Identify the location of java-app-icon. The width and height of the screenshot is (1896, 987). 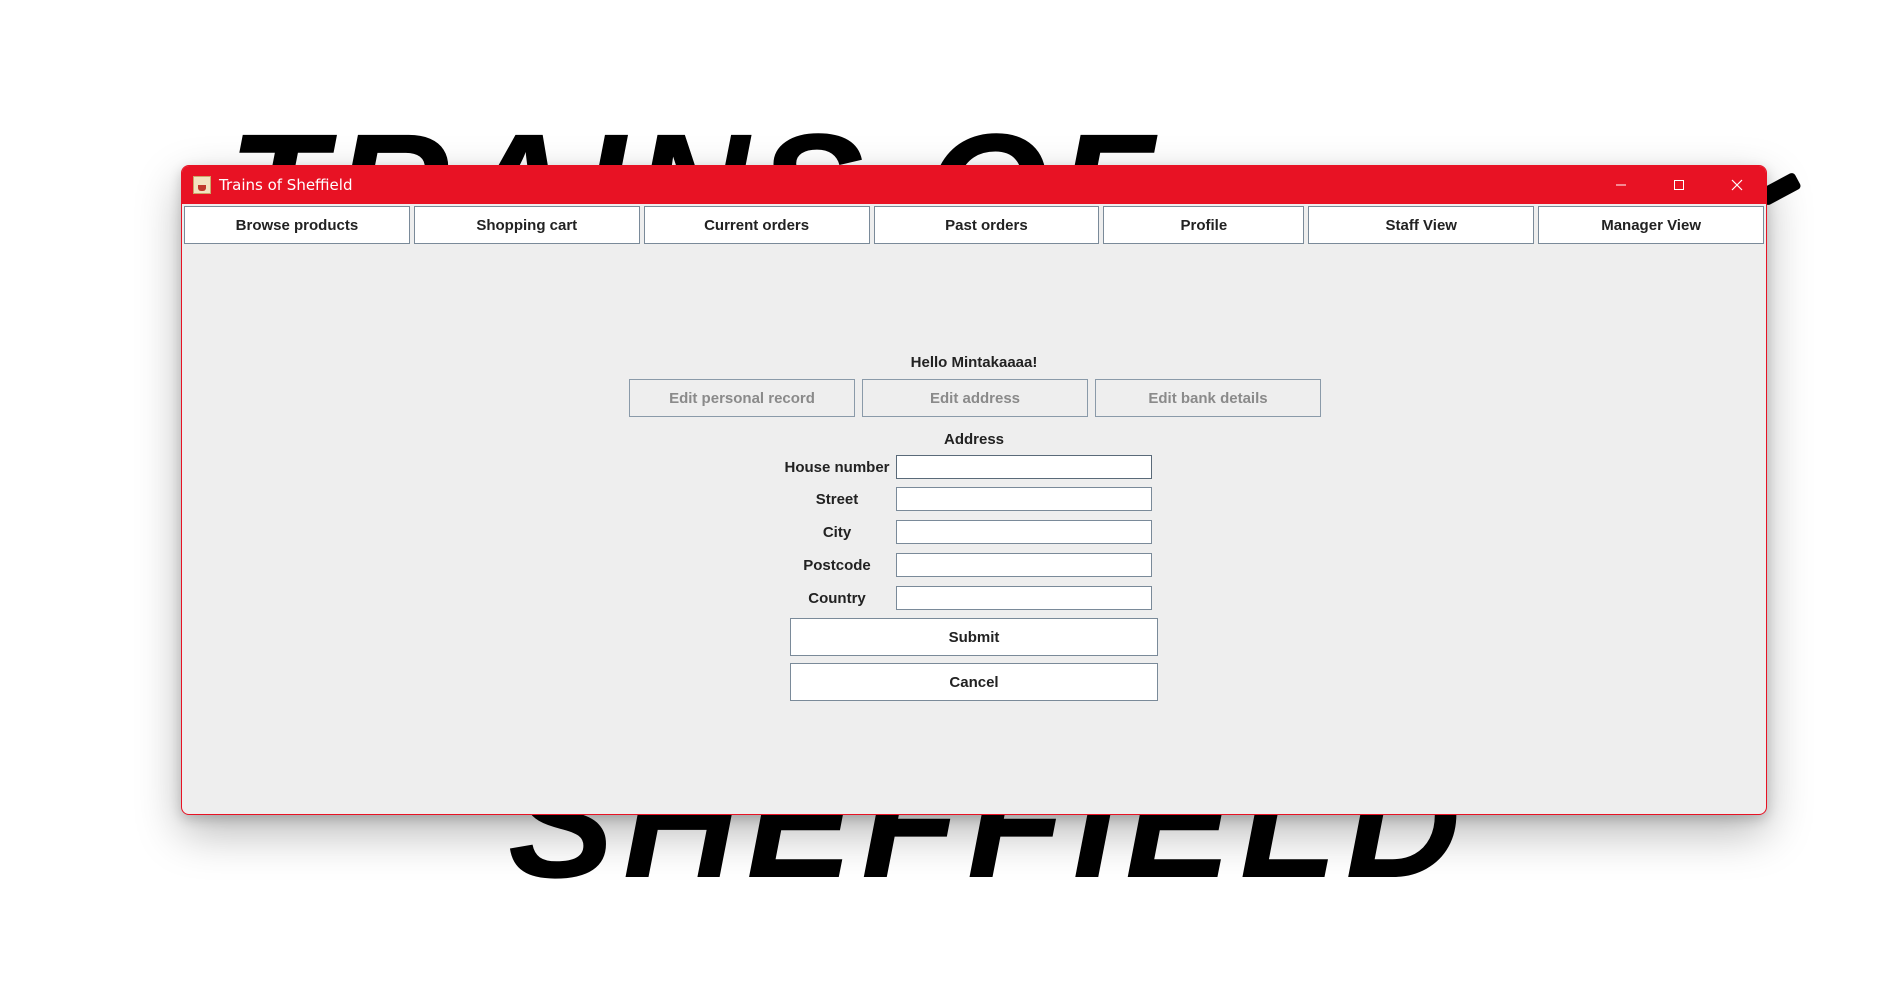
(202, 185).